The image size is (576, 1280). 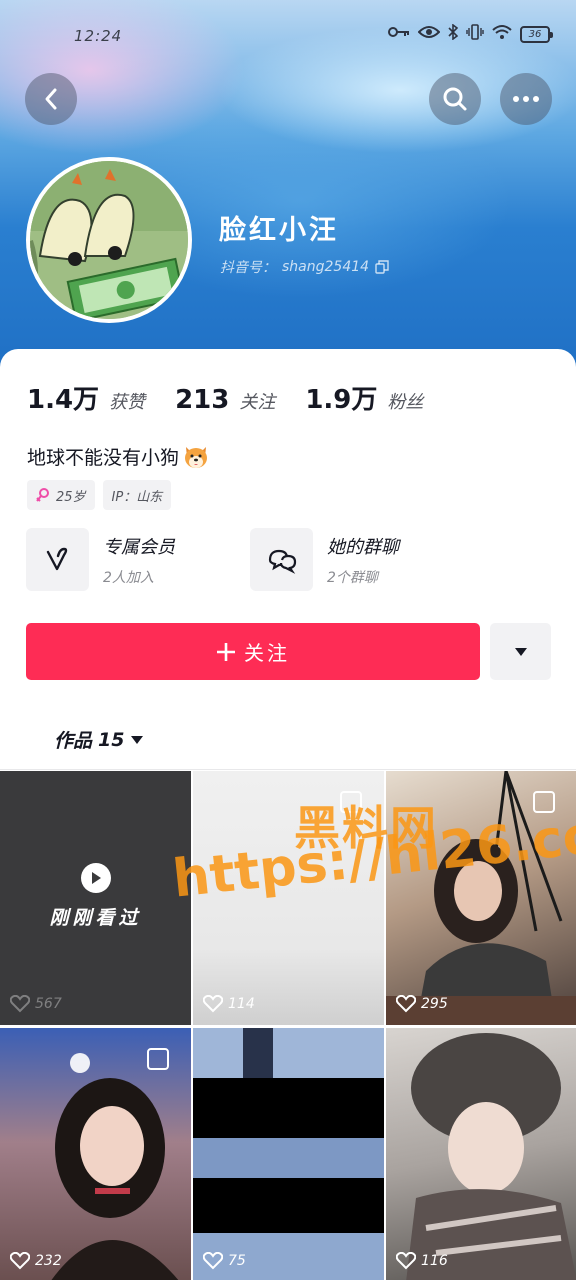 I want to click on stat-followers: 1.9万 粉丝, so click(x=364, y=397).